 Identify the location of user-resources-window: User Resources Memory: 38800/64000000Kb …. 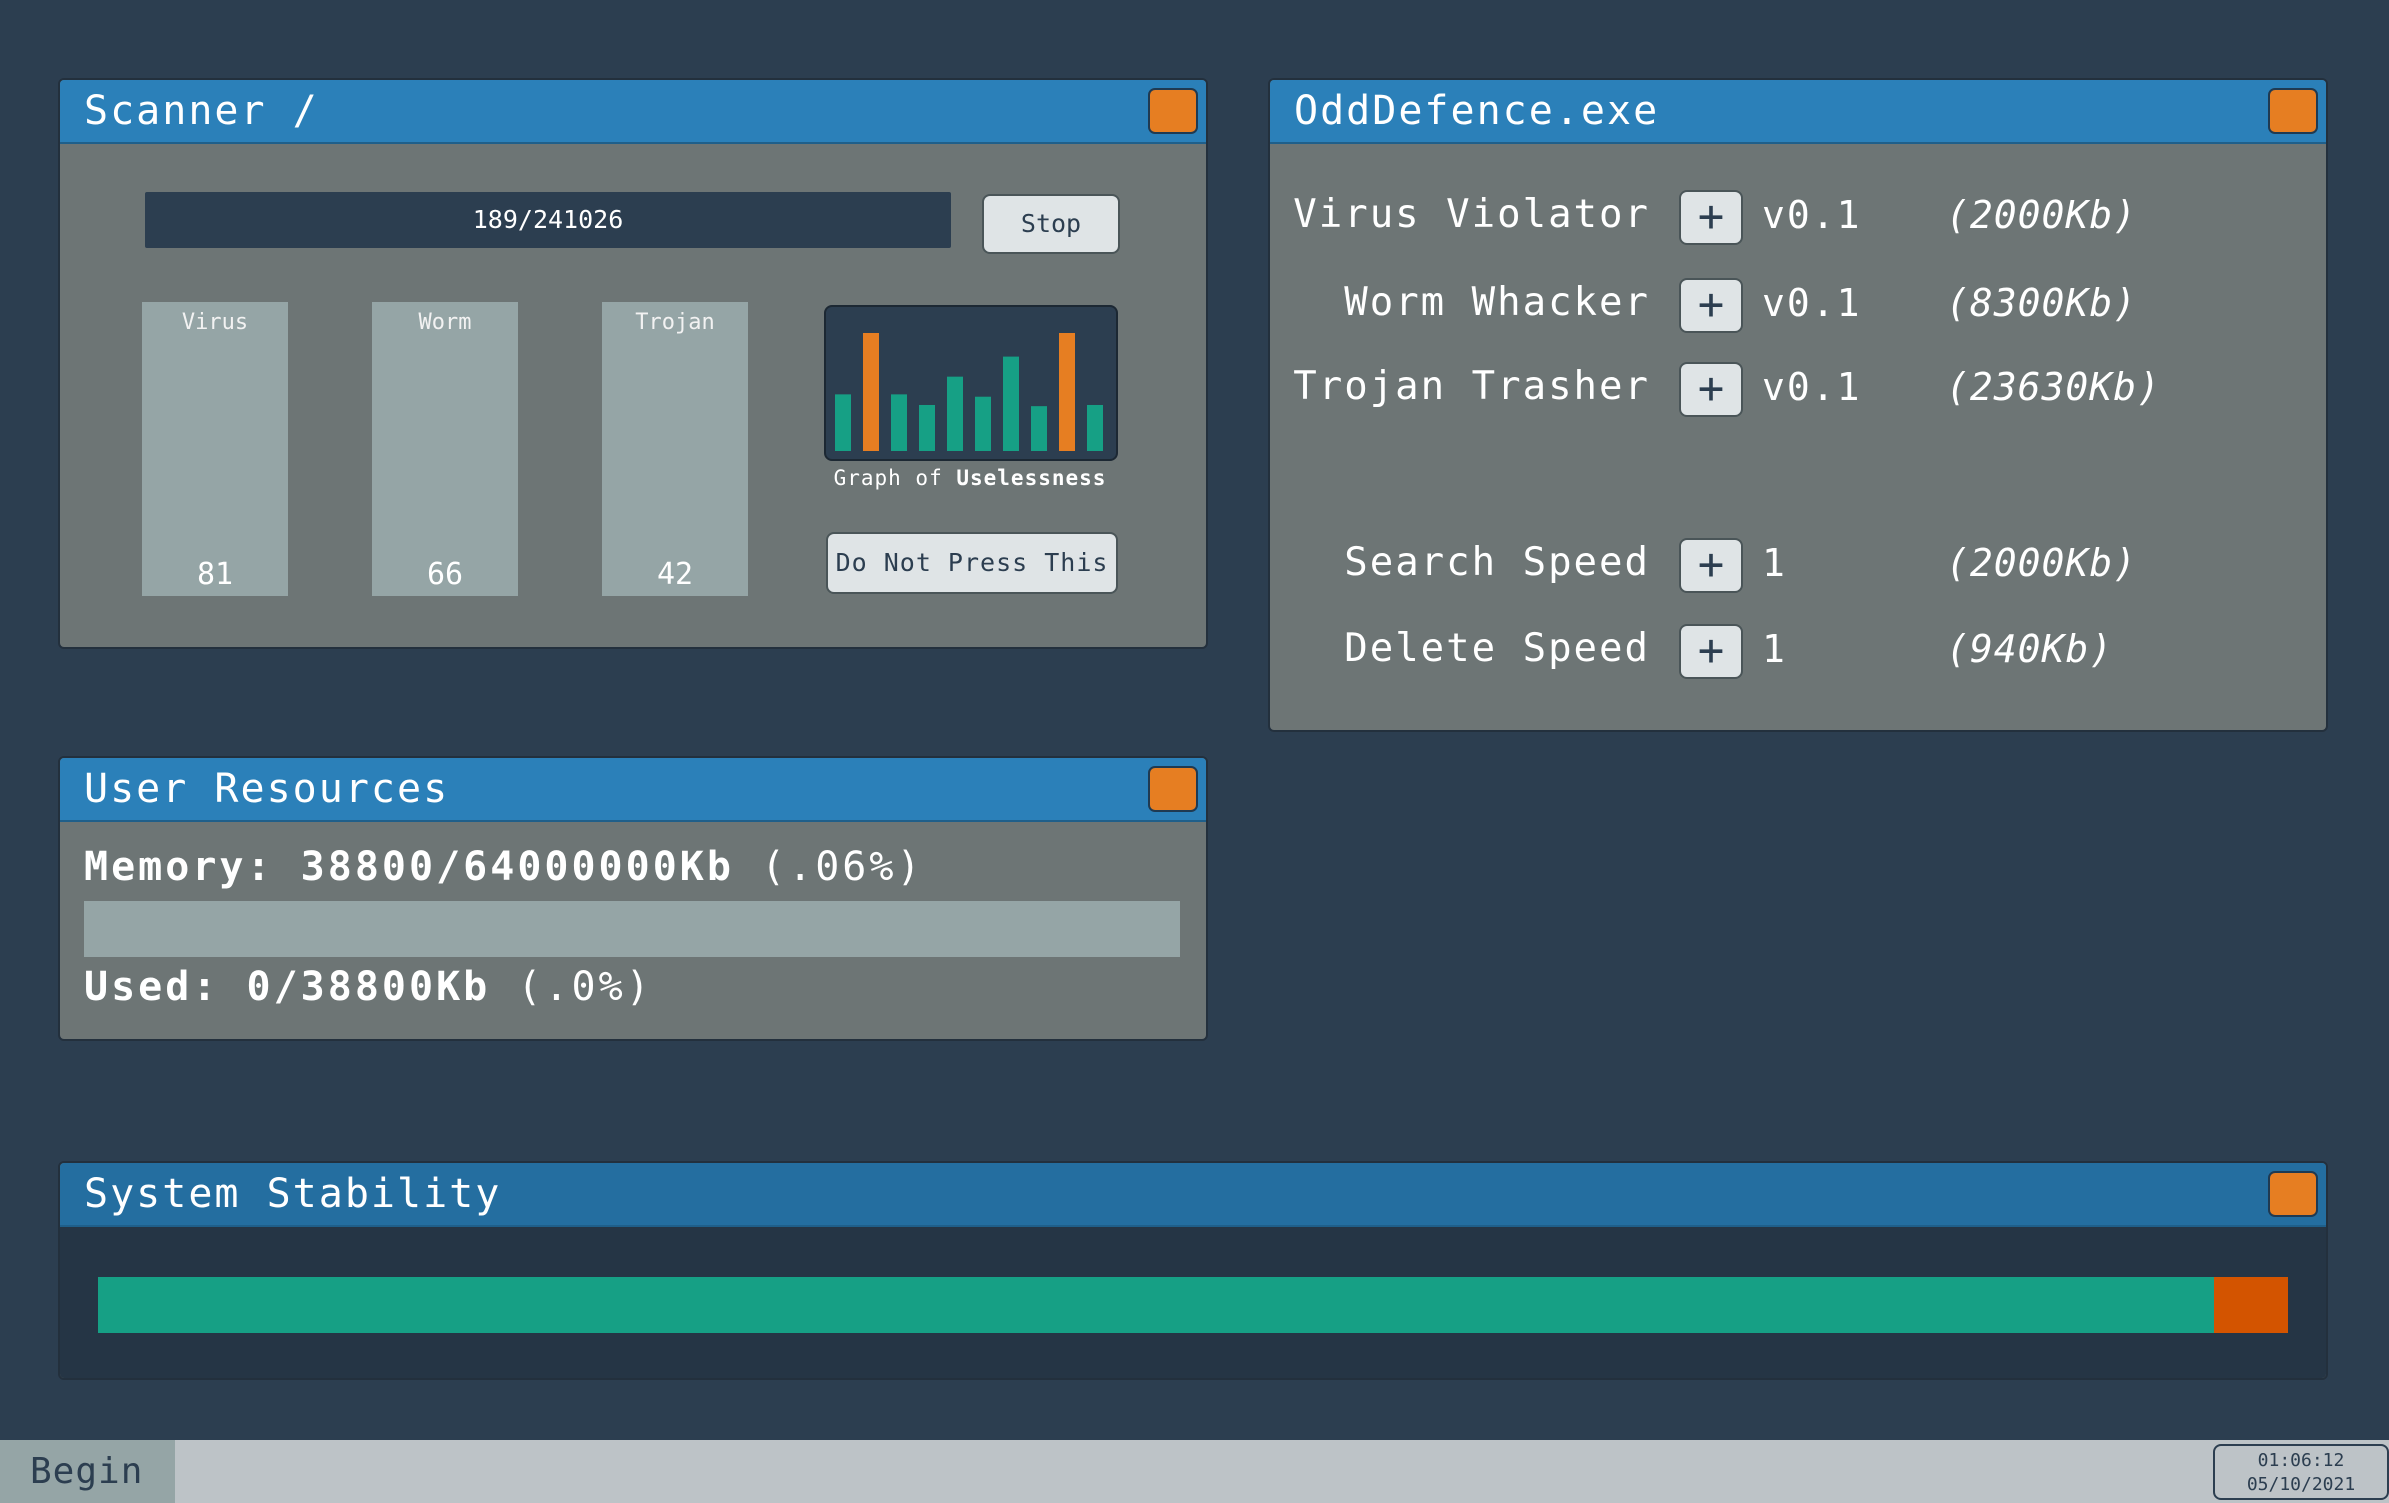
(633, 898).